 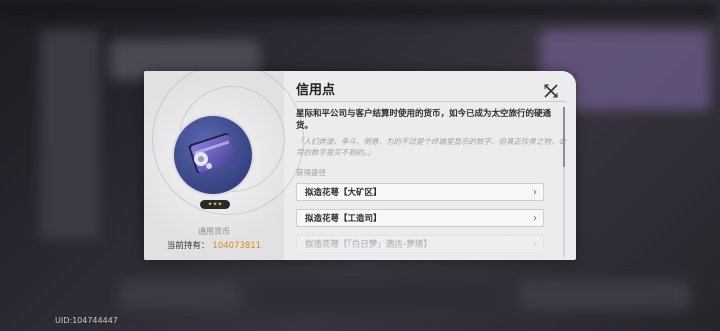 What do you see at coordinates (311, 172) in the screenshot?
I see `acquire-section-label: 获得途径` at bounding box center [311, 172].